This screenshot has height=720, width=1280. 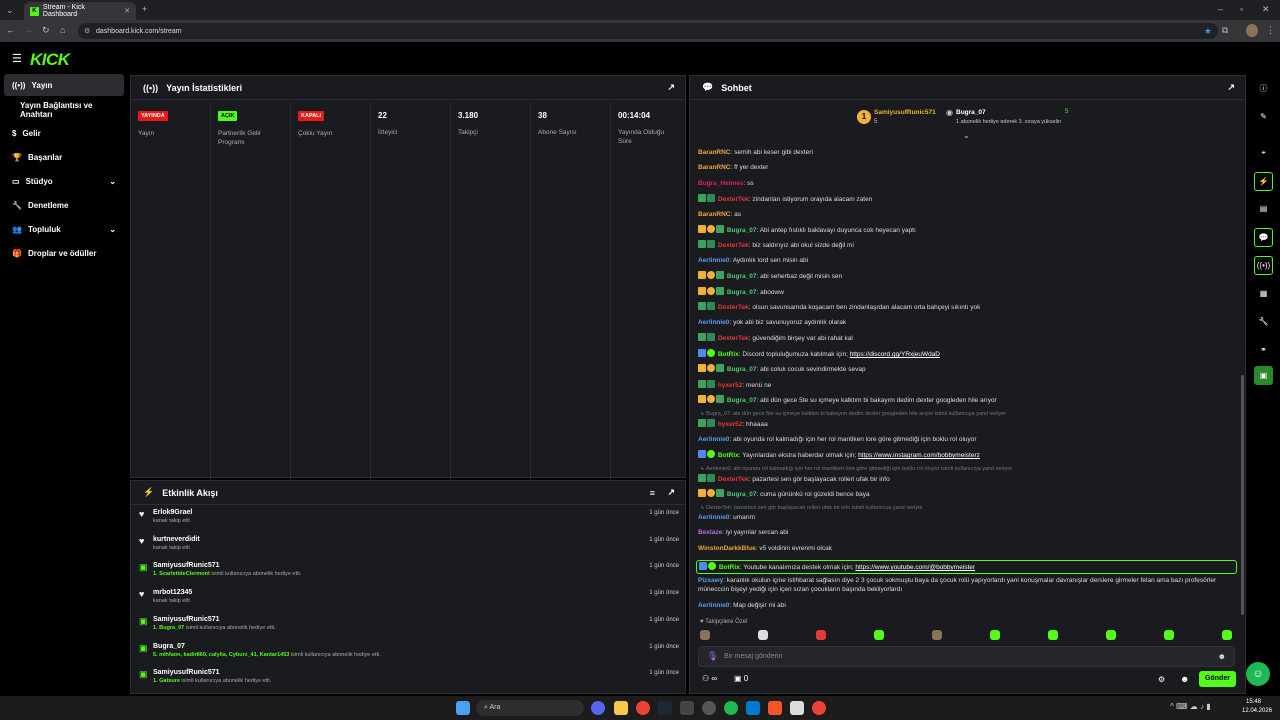 What do you see at coordinates (665, 708) in the screenshot?
I see `steam-icon` at bounding box center [665, 708].